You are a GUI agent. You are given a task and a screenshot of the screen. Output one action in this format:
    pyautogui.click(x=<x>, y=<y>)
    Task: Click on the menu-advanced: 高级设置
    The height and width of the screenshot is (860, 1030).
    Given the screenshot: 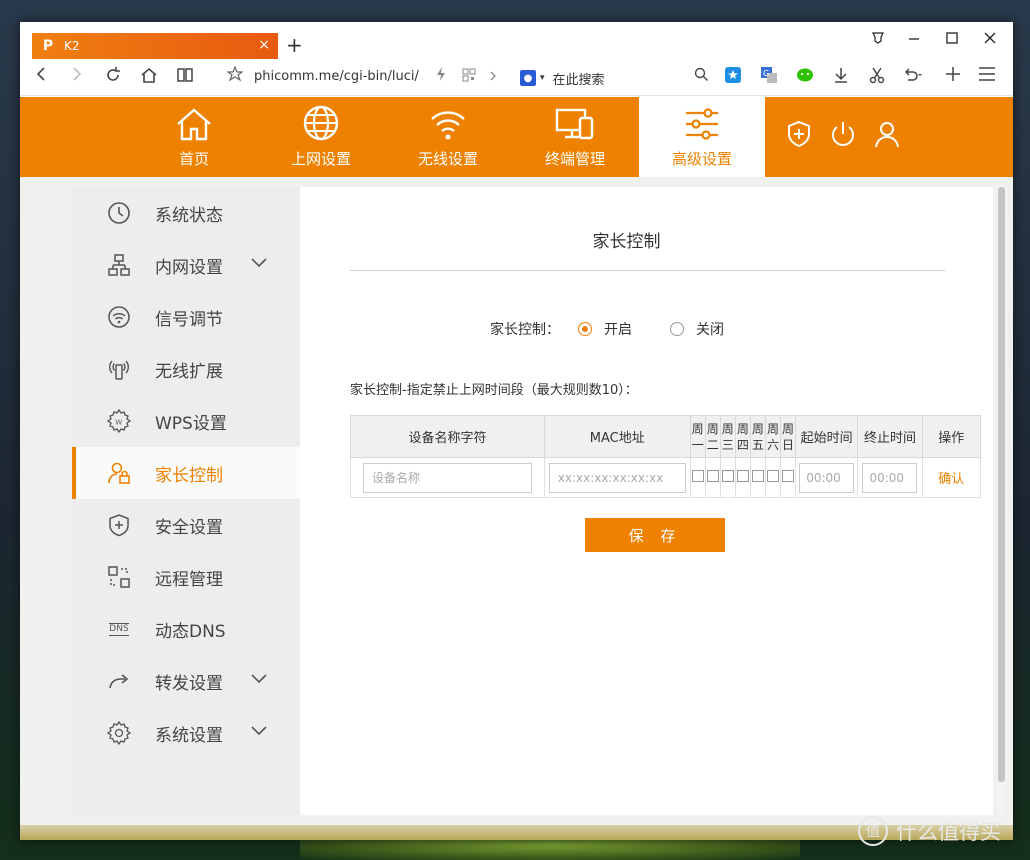 What is the action you would take?
    pyautogui.click(x=702, y=137)
    